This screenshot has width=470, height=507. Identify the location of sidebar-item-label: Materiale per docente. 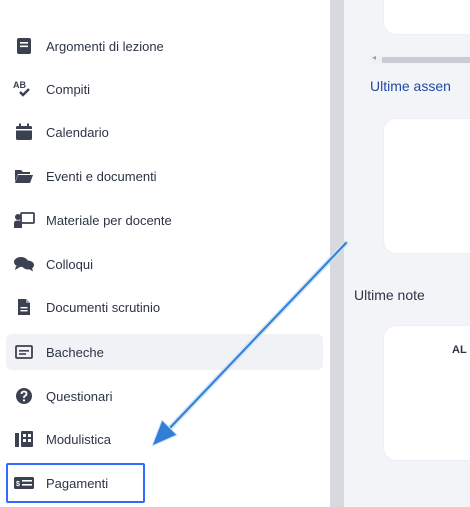
(109, 220).